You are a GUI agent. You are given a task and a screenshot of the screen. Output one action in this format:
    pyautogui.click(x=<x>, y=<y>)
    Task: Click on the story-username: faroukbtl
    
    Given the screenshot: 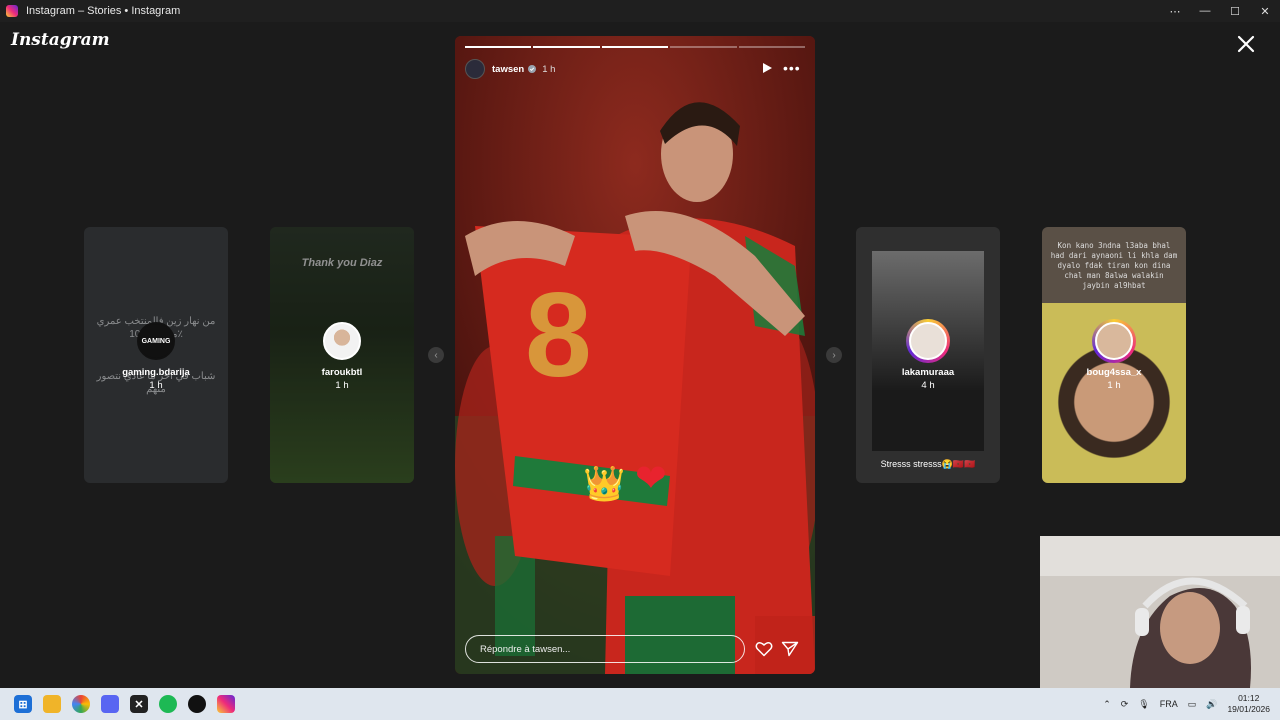 What is the action you would take?
    pyautogui.click(x=342, y=372)
    